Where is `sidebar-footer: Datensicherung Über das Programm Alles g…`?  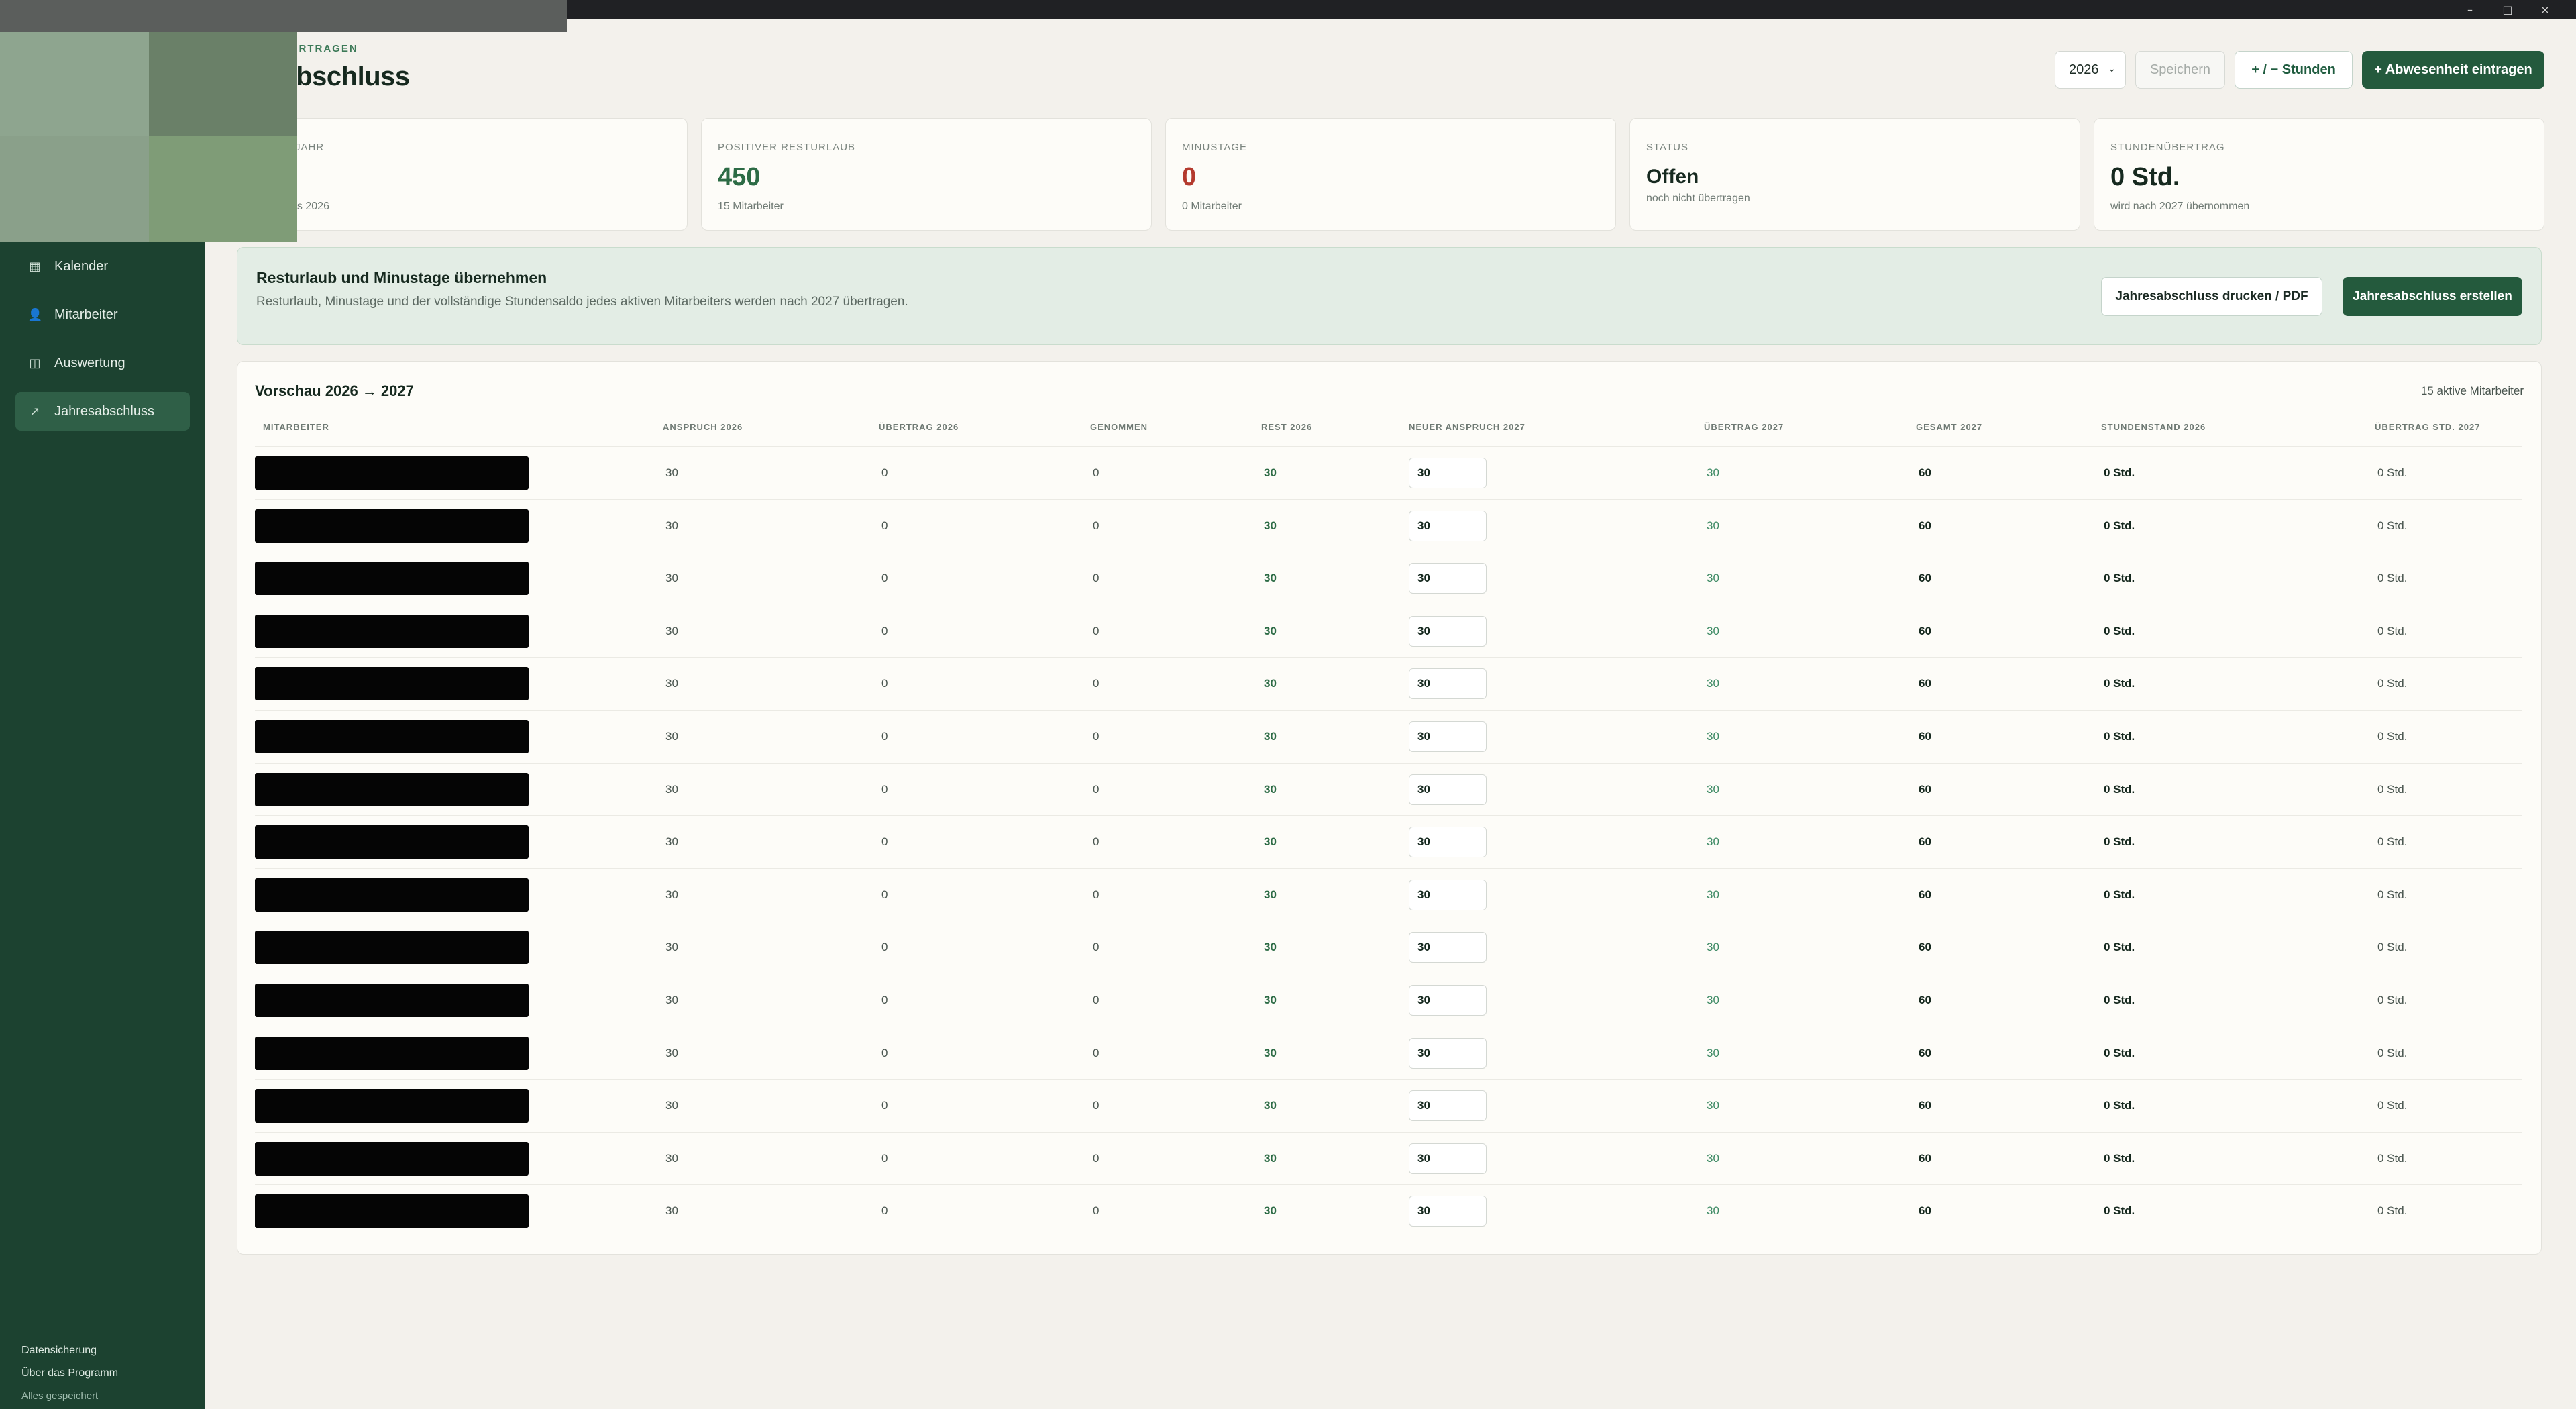
sidebar-footer: Datensicherung Über das Programm Alles g… is located at coordinates (102, 1362).